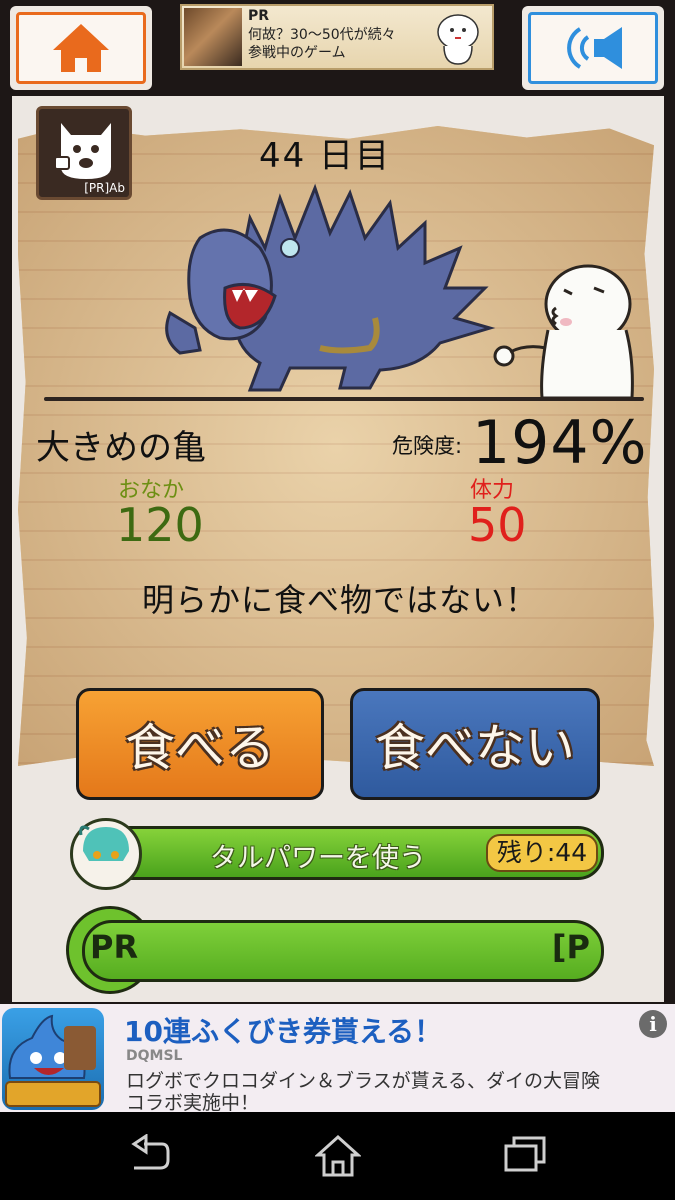  What do you see at coordinates (283, 1031) in the screenshot?
I see `ad-headline: 10連ふくびき券貰える！` at bounding box center [283, 1031].